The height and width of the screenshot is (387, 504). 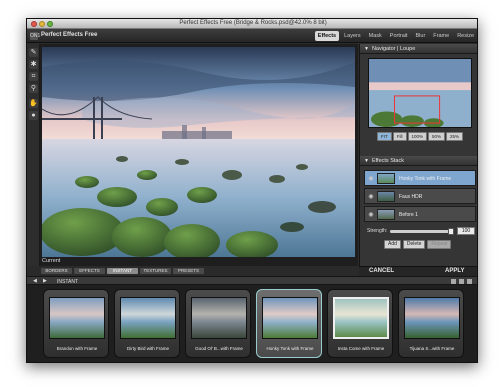 I want to click on preset-label: Honky Tonk with Frame, so click(x=290, y=348).